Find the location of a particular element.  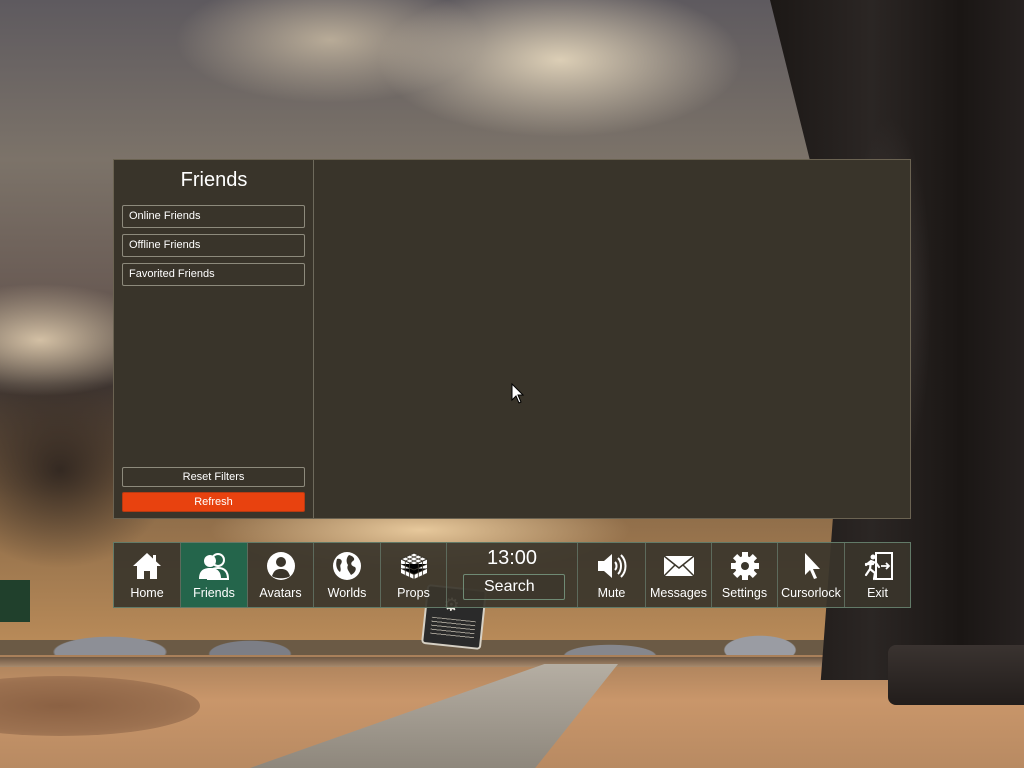

home-button: Home is located at coordinates (147, 575).